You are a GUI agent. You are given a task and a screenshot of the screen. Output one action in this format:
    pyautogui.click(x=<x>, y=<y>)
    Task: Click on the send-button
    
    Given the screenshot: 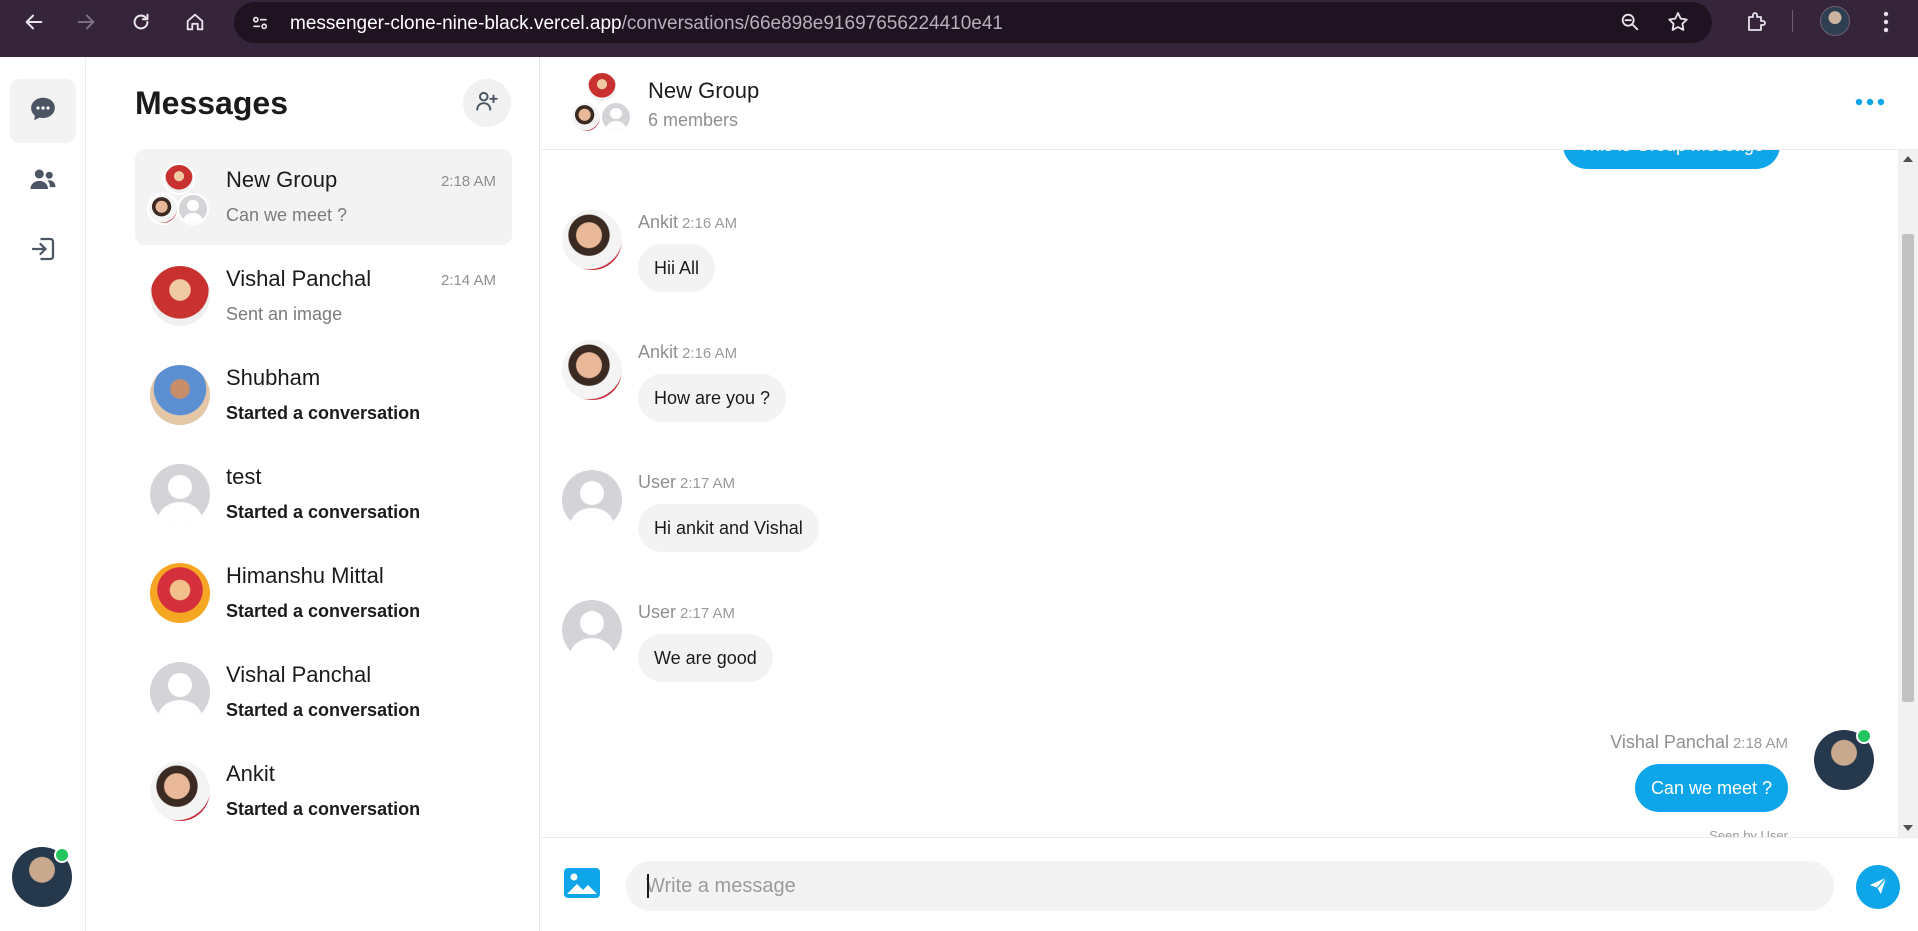 What is the action you would take?
    pyautogui.click(x=1878, y=887)
    